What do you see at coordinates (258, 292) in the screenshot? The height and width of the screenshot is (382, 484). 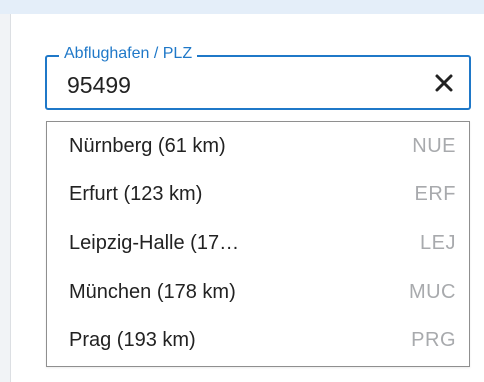 I see `suggestion-item: München (178 km) MUC` at bounding box center [258, 292].